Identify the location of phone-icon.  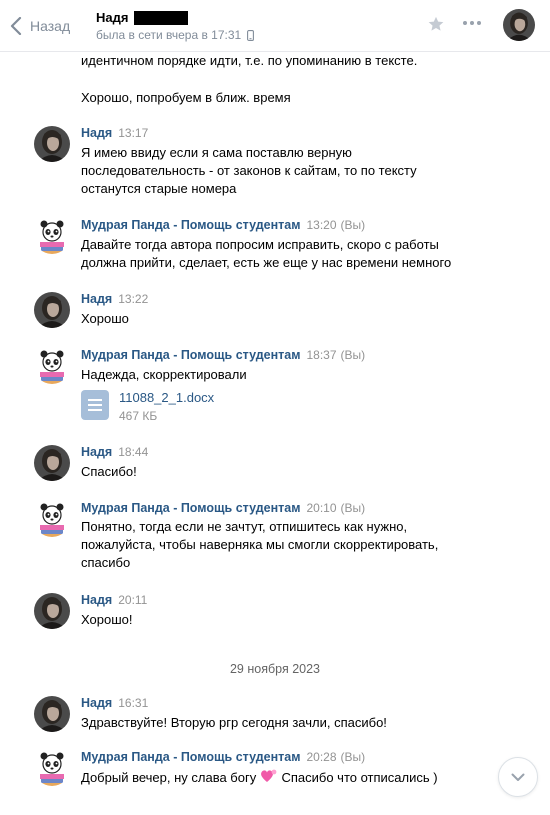
(251, 35).